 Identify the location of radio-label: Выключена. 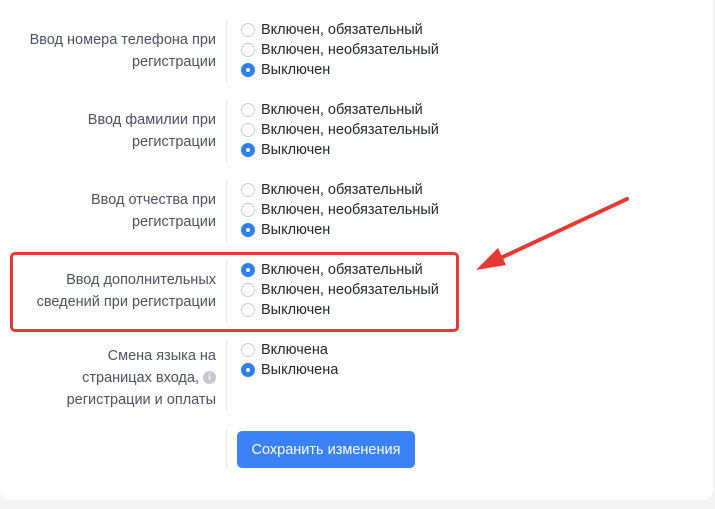
(300, 370).